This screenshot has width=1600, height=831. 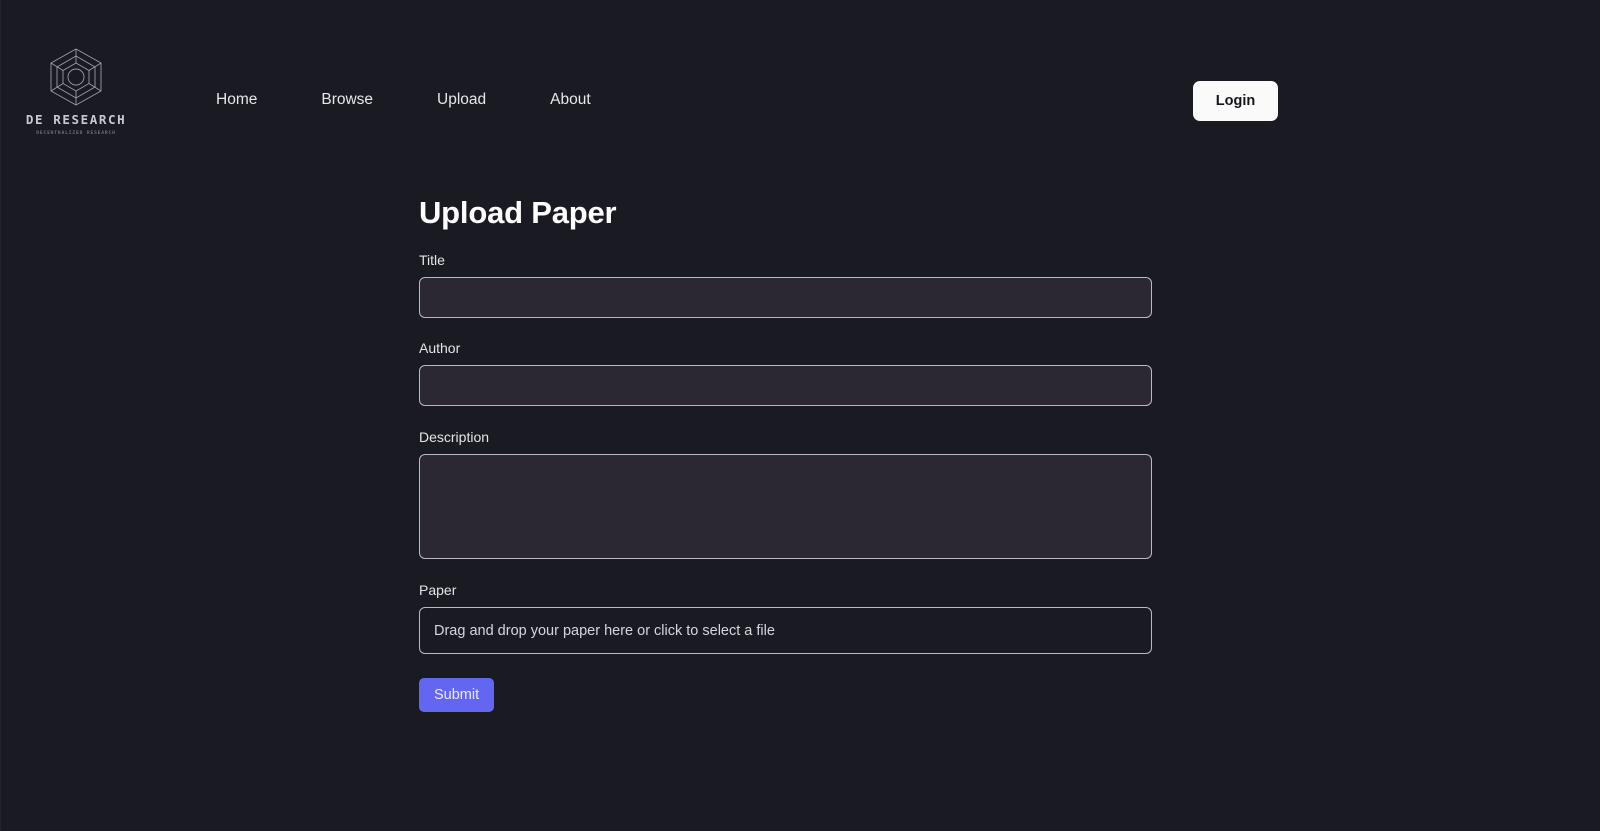 I want to click on description-input, so click(x=785, y=507).